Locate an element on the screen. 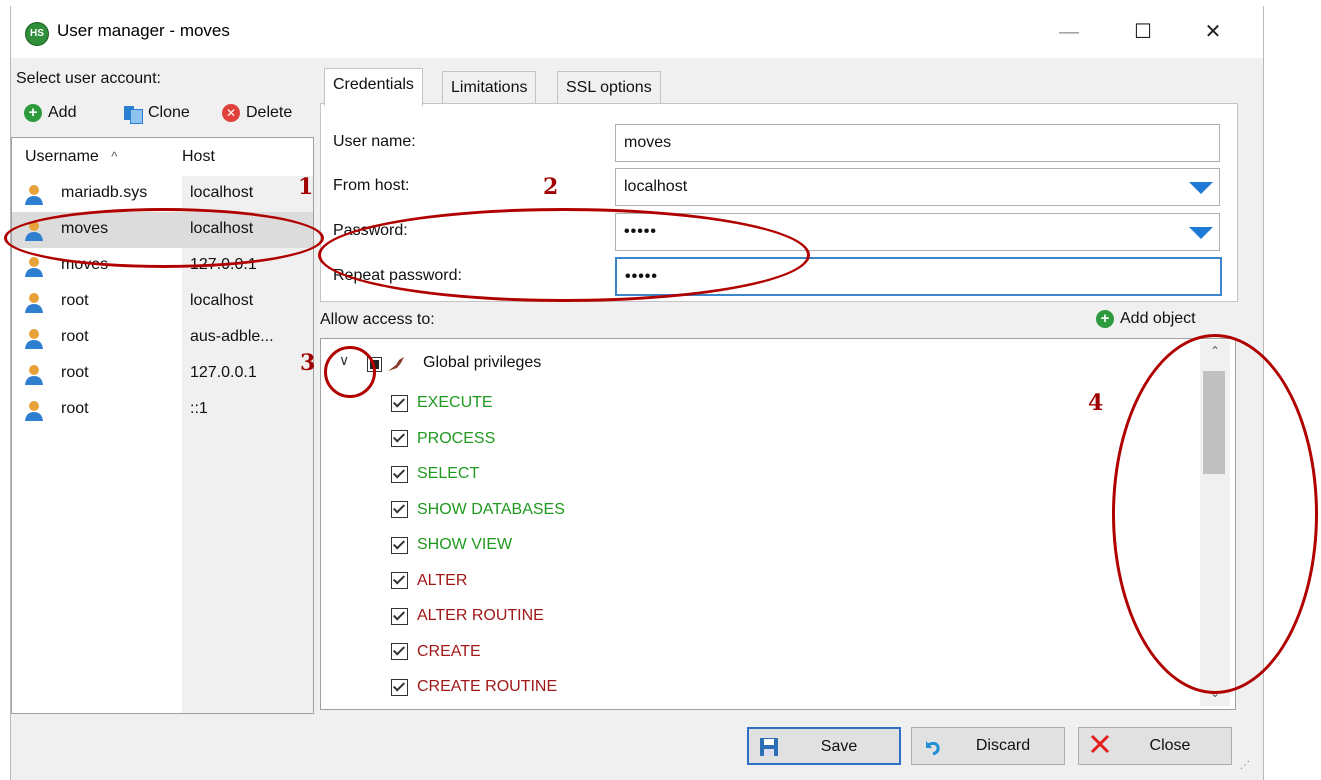 The image size is (1321, 780). privilege-label: PROCESS is located at coordinates (456, 438).